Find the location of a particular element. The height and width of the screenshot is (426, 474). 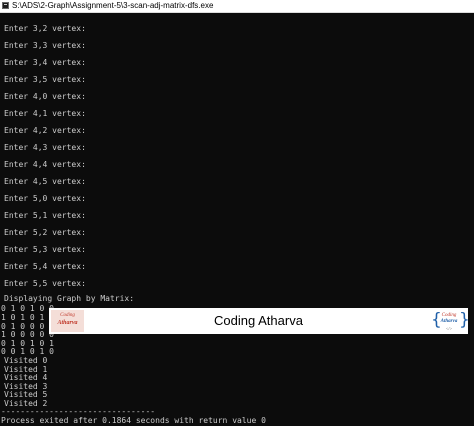

prompt-line: Enter 5,1 vertex: is located at coordinates (45, 215).